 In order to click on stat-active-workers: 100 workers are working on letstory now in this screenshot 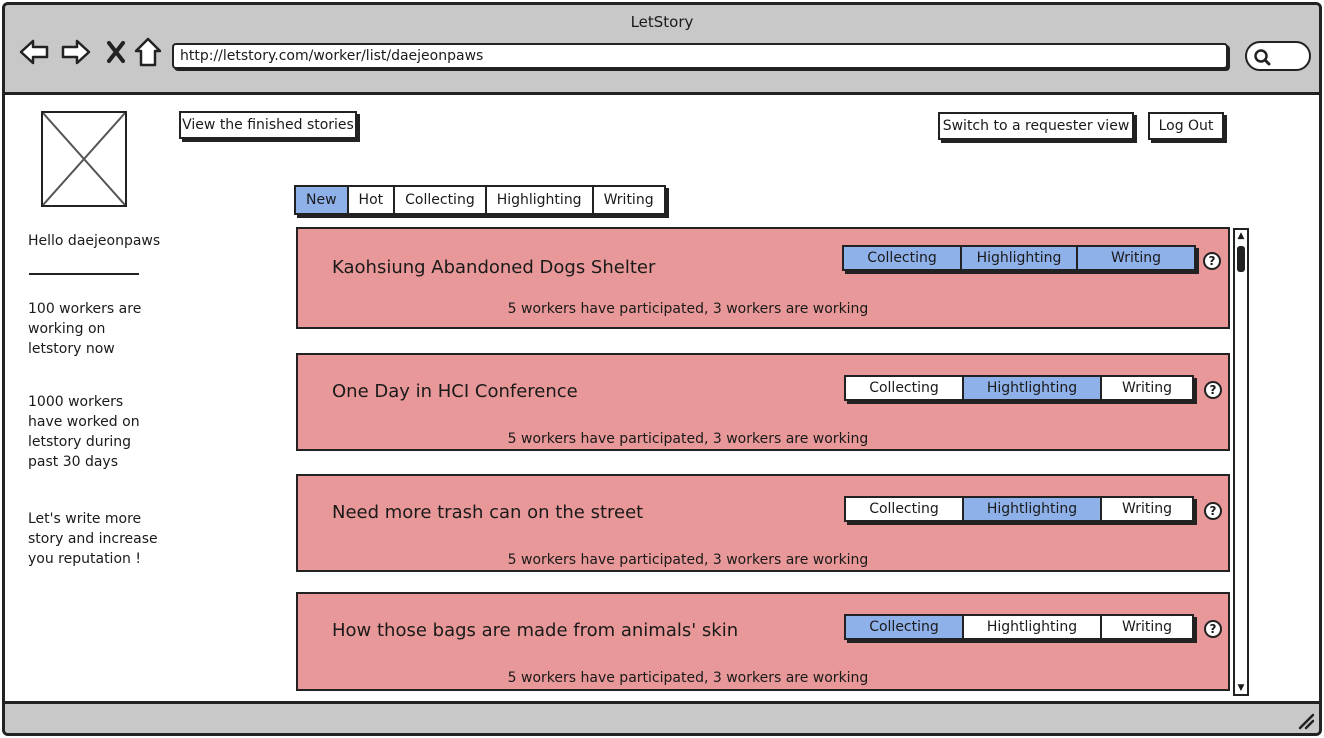, I will do `click(85, 329)`.